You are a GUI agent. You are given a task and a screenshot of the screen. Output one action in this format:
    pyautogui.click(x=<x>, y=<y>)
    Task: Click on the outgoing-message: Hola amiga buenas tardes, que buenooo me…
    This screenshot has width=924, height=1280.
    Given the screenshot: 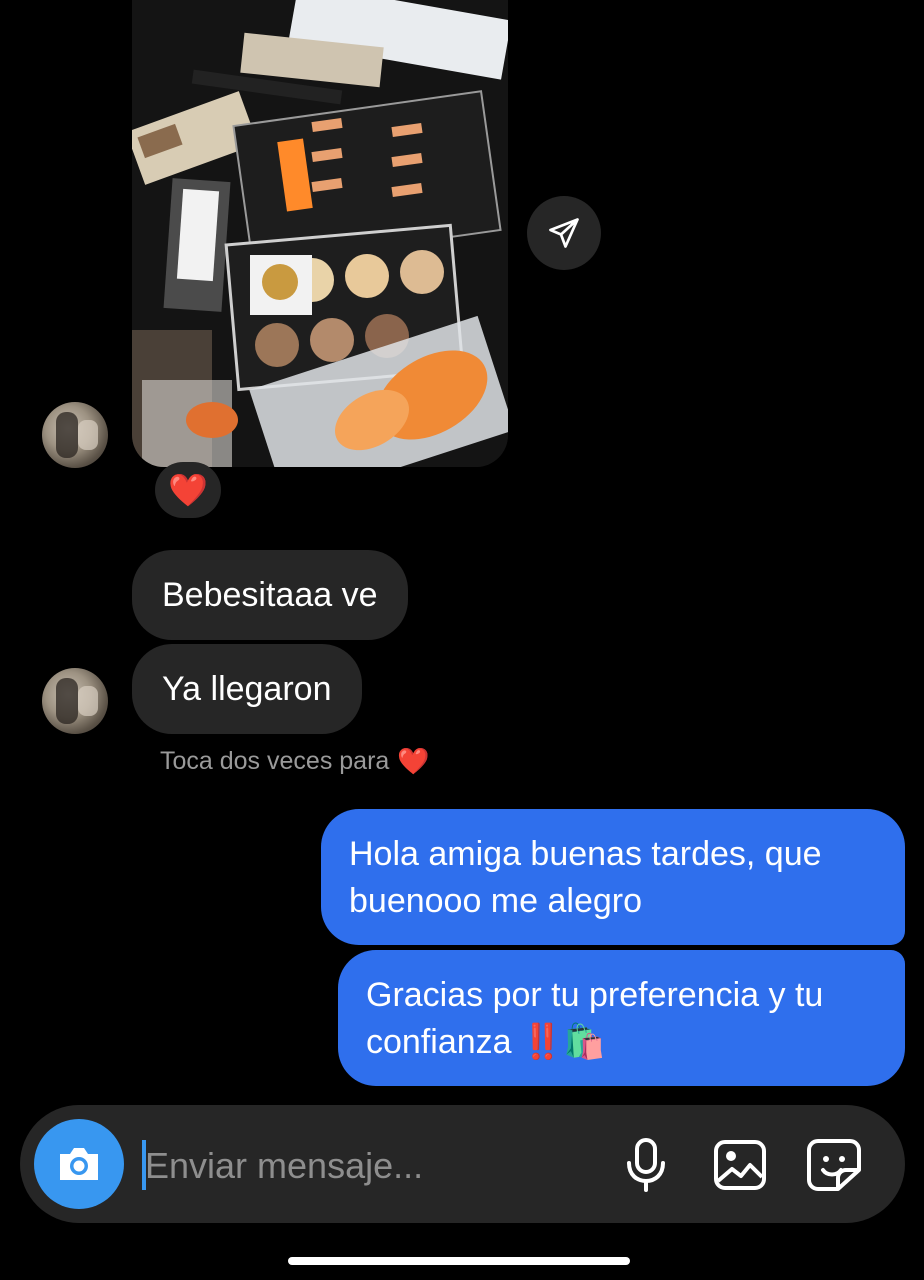 What is the action you would take?
    pyautogui.click(x=613, y=877)
    